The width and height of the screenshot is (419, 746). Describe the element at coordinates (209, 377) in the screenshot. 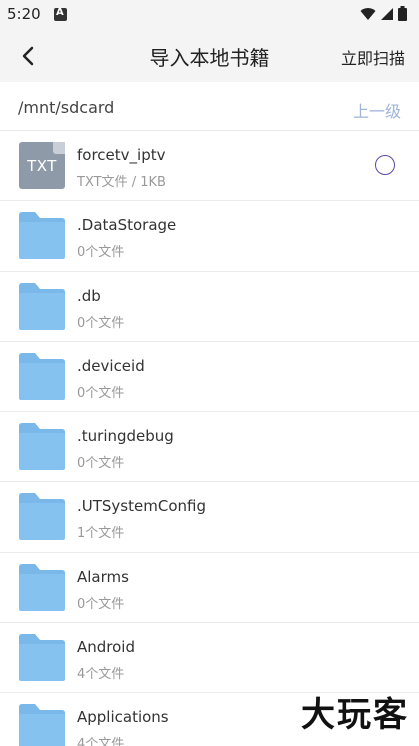

I see `list-item-folder: .deviceid 0个文件` at that location.